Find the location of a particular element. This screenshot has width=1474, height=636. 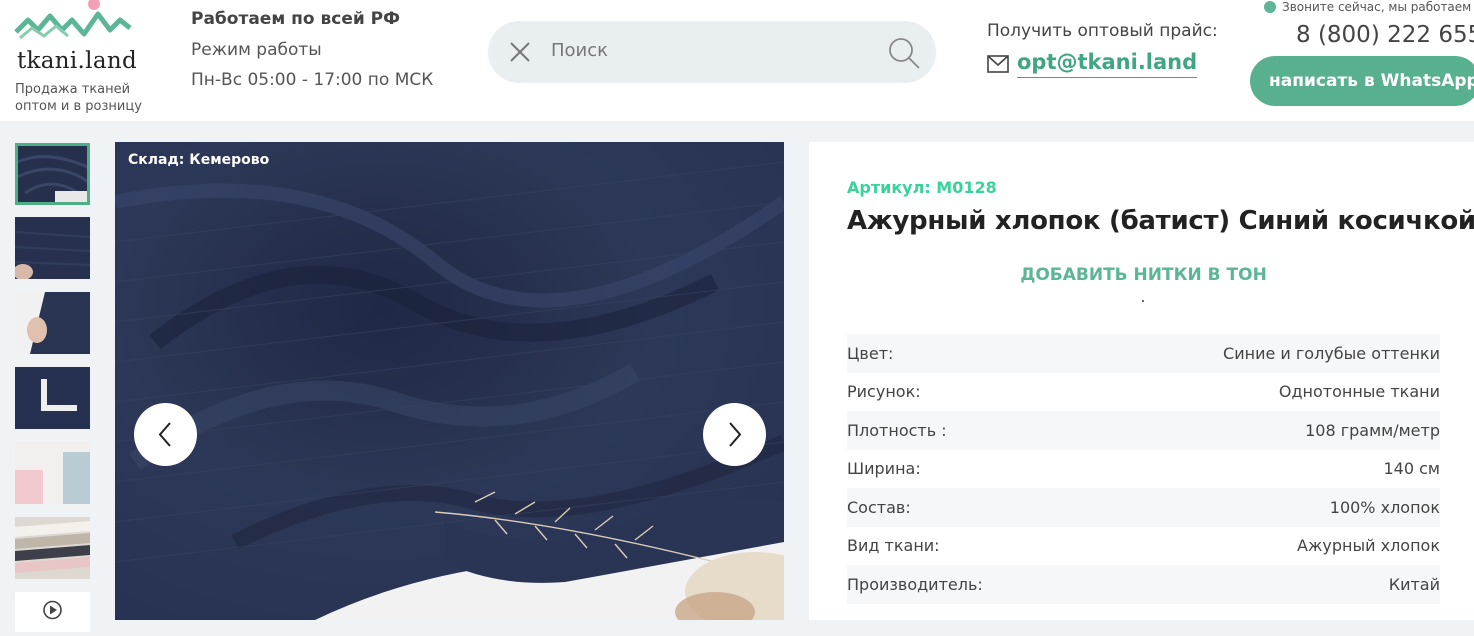

logo-icon is located at coordinates (74, 22).